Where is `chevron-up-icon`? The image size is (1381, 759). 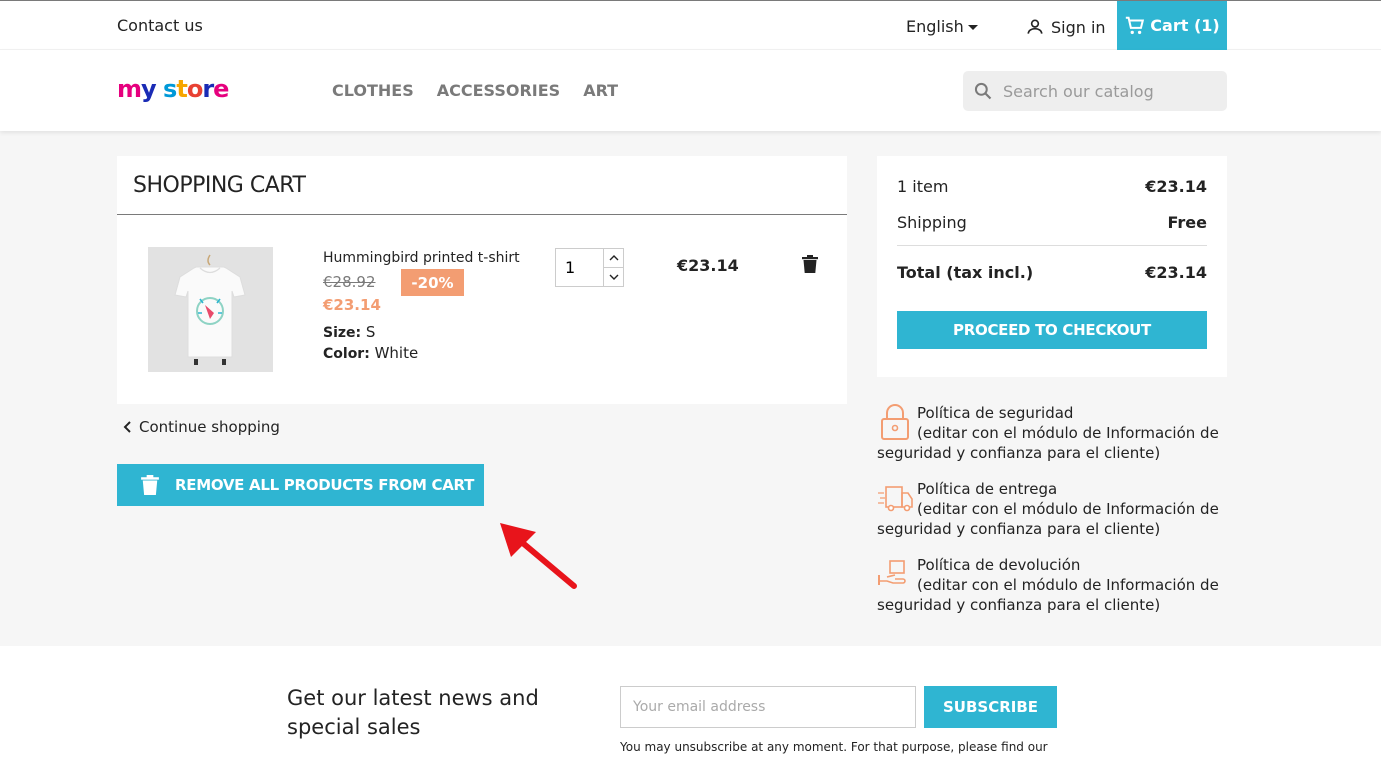
chevron-up-icon is located at coordinates (614, 258).